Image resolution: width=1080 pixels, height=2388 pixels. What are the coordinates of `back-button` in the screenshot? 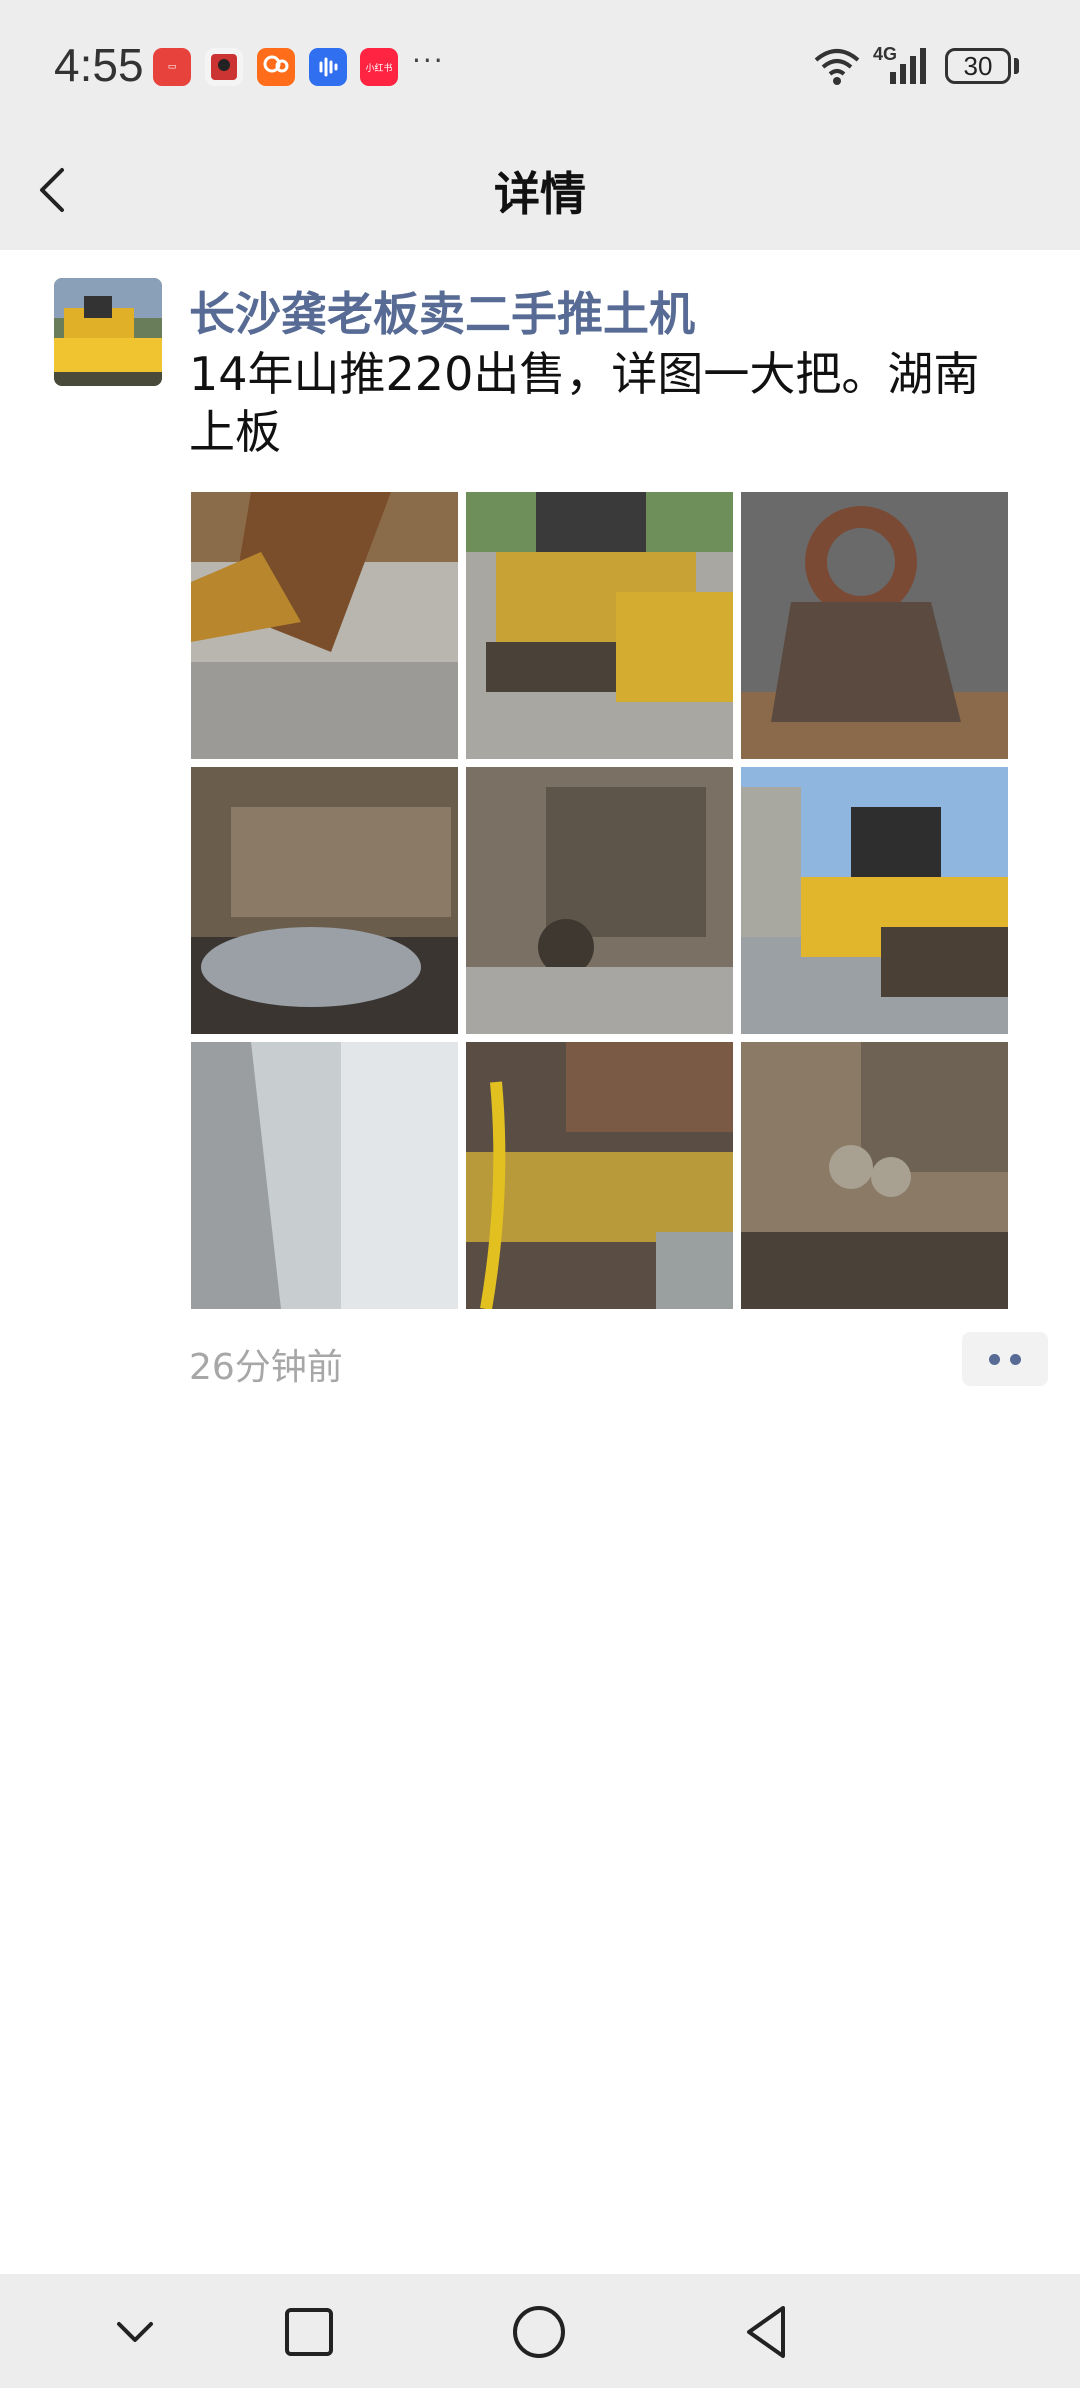 It's located at (58, 190).